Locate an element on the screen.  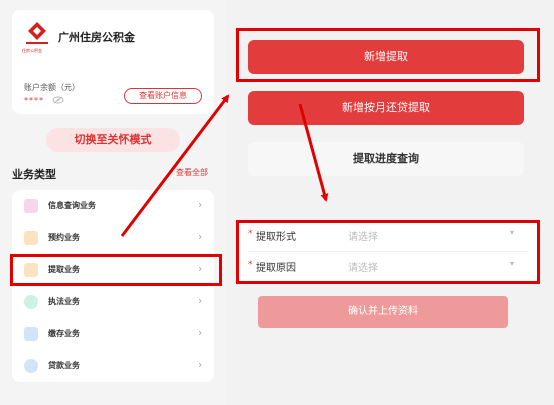
business-item-label: 信息查询业务 is located at coordinates (72, 205).